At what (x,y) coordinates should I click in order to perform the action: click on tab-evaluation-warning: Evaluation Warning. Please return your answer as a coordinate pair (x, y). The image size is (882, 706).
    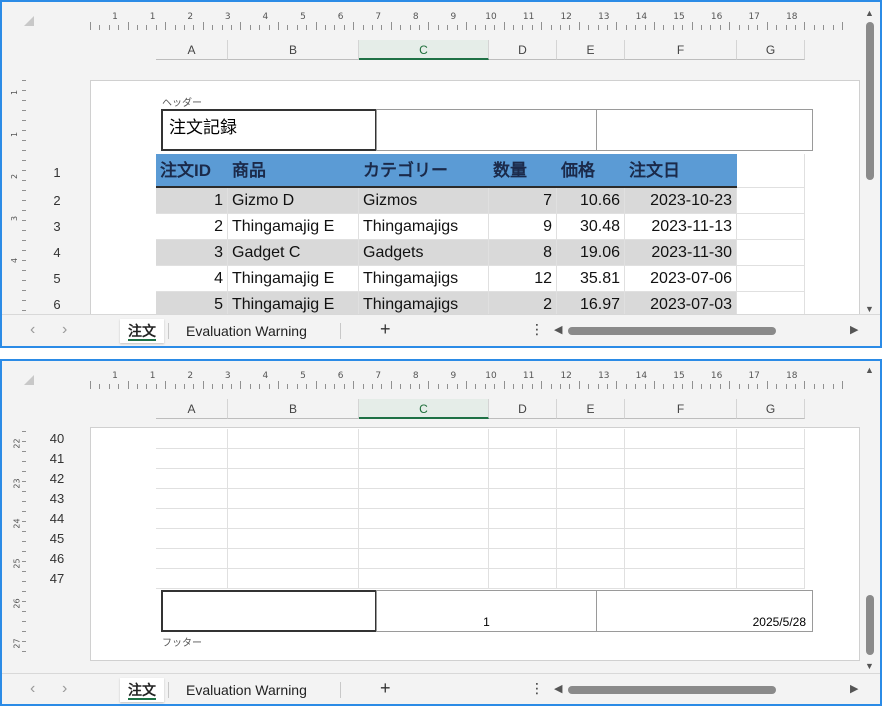
    Looking at the image, I should click on (246, 690).